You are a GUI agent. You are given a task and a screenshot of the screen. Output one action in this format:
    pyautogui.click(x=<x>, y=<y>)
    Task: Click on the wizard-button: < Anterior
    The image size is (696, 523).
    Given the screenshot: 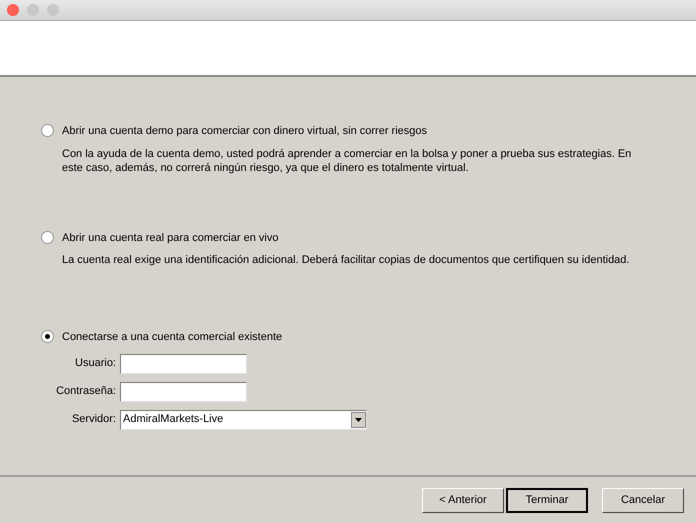 What is the action you would take?
    pyautogui.click(x=463, y=500)
    